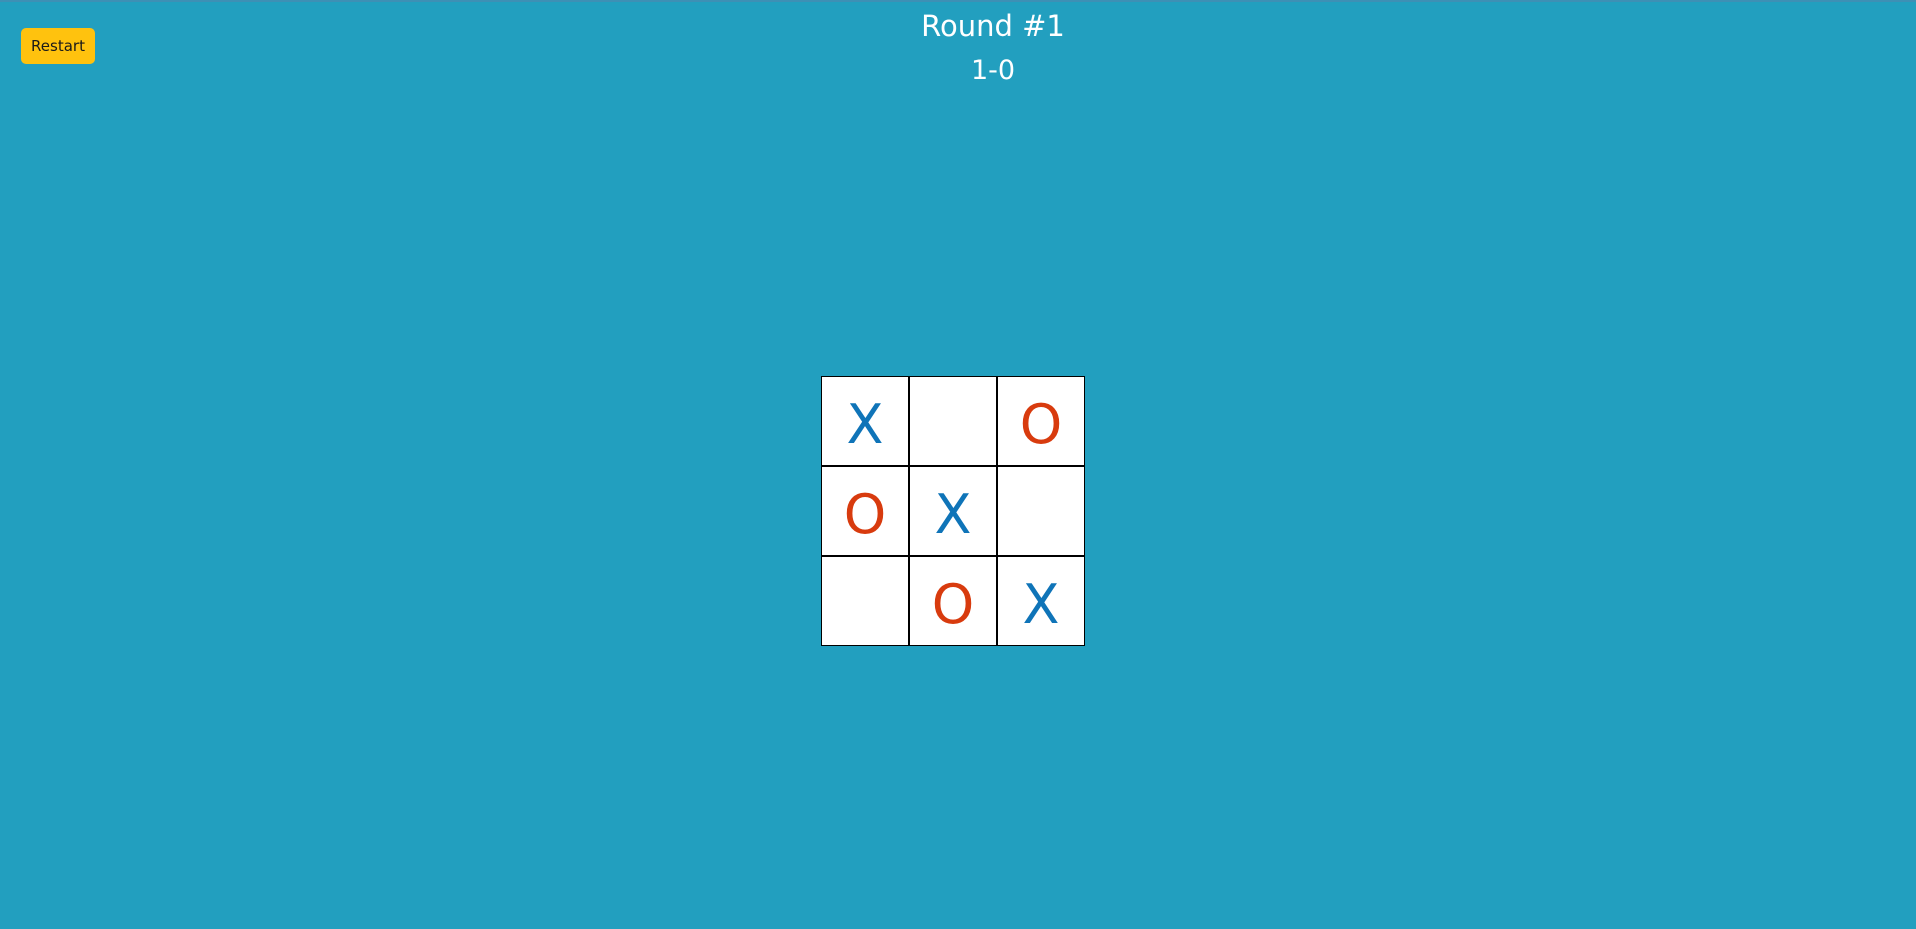 The height and width of the screenshot is (929, 1916). What do you see at coordinates (865, 421) in the screenshot?
I see `board-cell-0: X` at bounding box center [865, 421].